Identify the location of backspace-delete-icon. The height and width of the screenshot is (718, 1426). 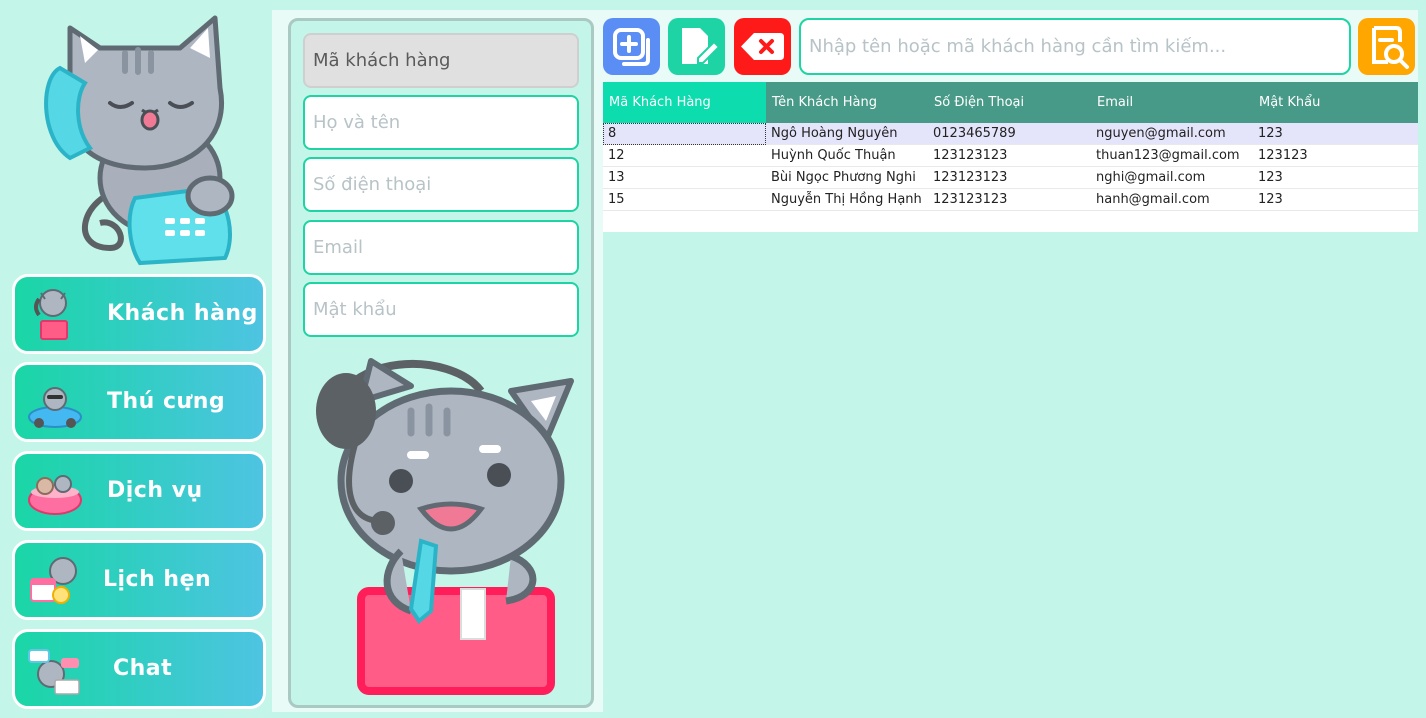
(762, 46).